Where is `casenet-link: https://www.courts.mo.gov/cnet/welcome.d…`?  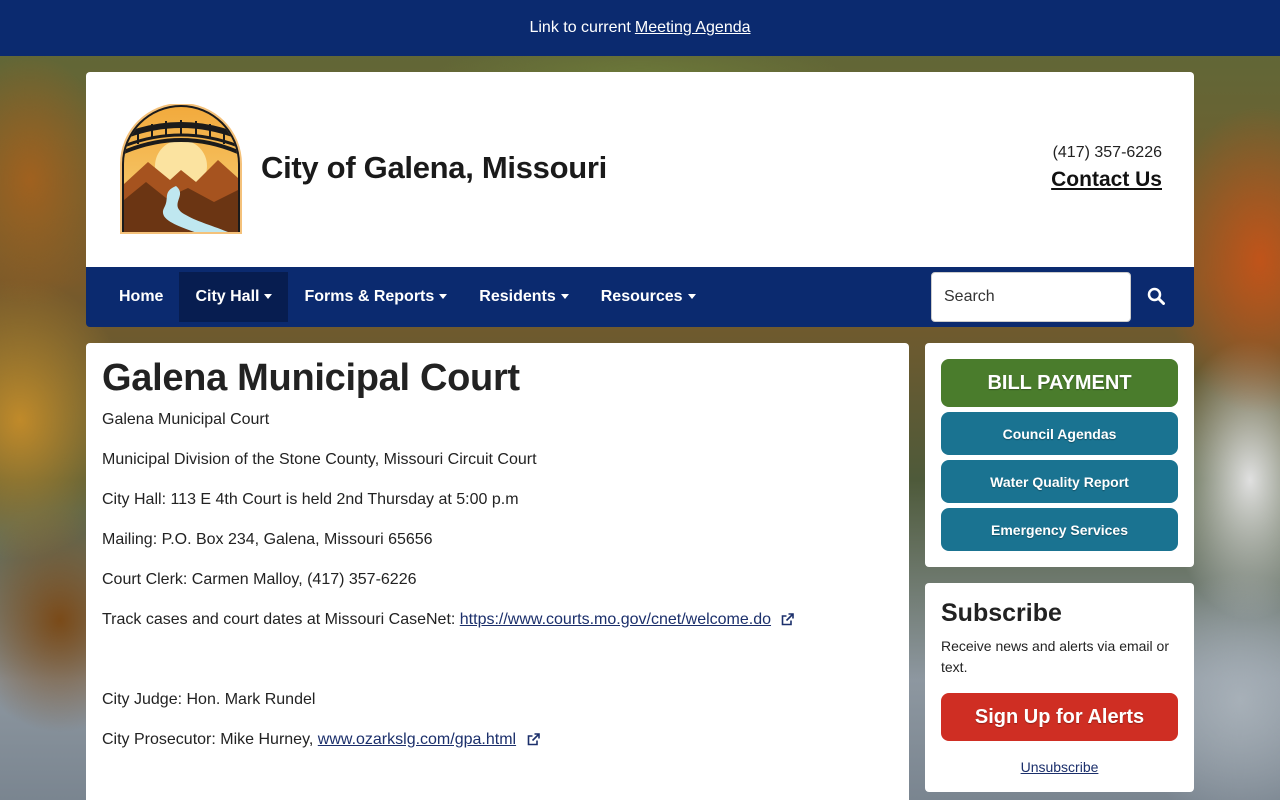
casenet-link: https://www.courts.mo.gov/cnet/welcome.d… is located at coordinates (615, 619).